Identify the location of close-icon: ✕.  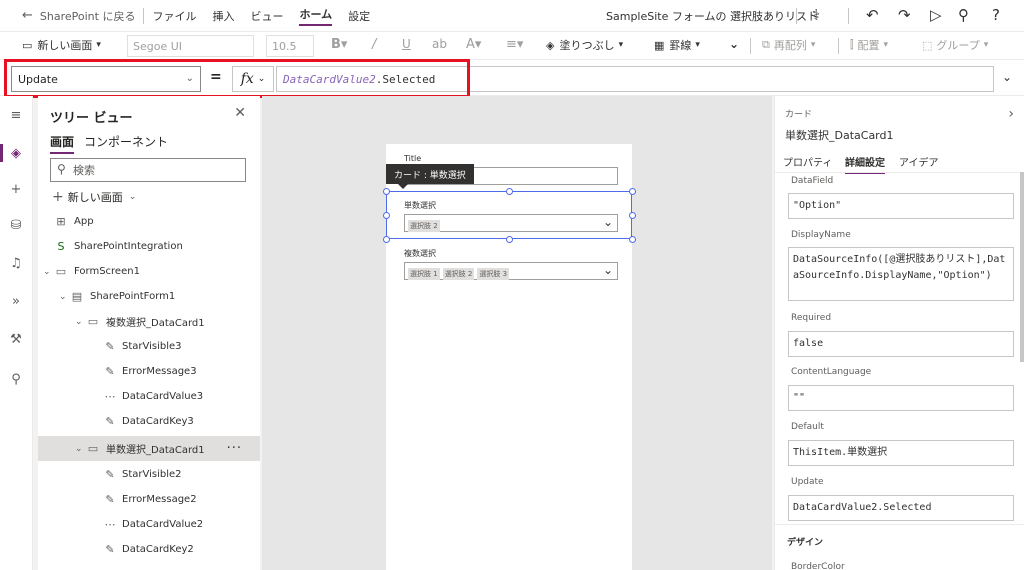
(240, 113).